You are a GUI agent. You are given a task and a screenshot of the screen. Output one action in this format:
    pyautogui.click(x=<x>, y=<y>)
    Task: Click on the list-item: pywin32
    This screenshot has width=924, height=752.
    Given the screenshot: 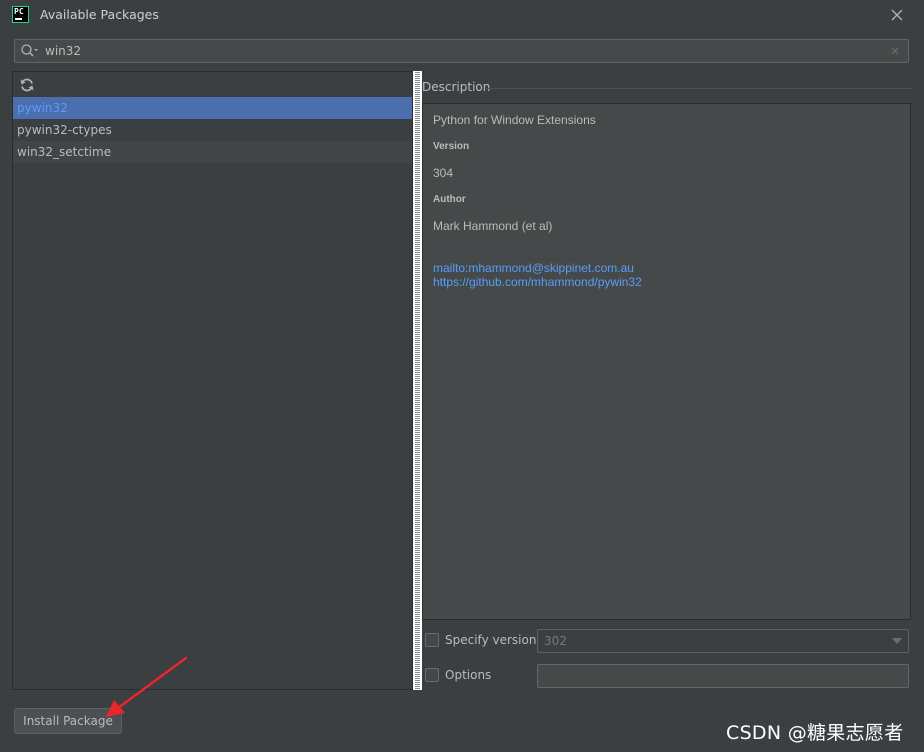 What is the action you would take?
    pyautogui.click(x=212, y=108)
    